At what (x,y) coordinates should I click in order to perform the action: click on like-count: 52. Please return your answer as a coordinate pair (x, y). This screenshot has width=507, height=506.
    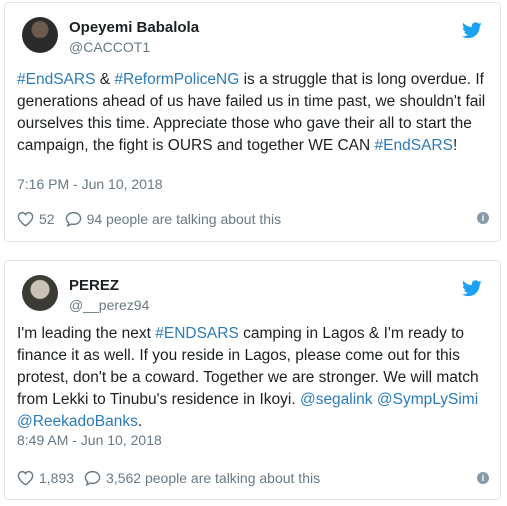
    Looking at the image, I should click on (47, 219).